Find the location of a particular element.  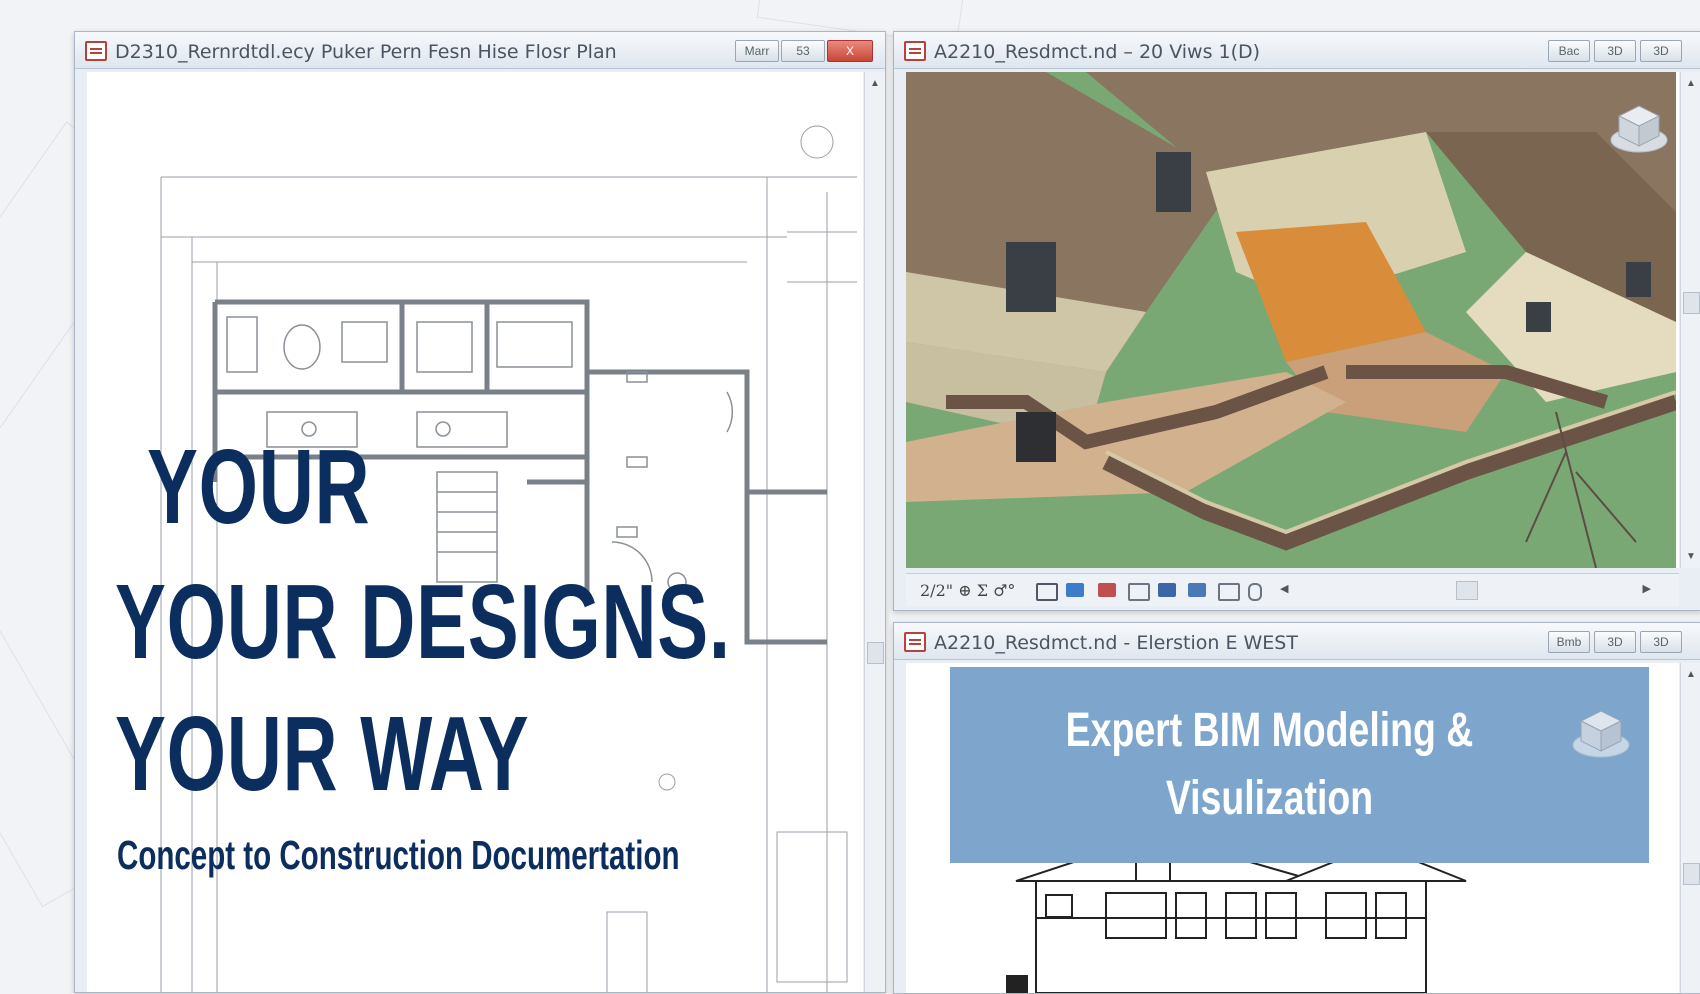

elevation-title: A2210_Resdmct.nd - Elerstion E WEST is located at coordinates (1116, 643).